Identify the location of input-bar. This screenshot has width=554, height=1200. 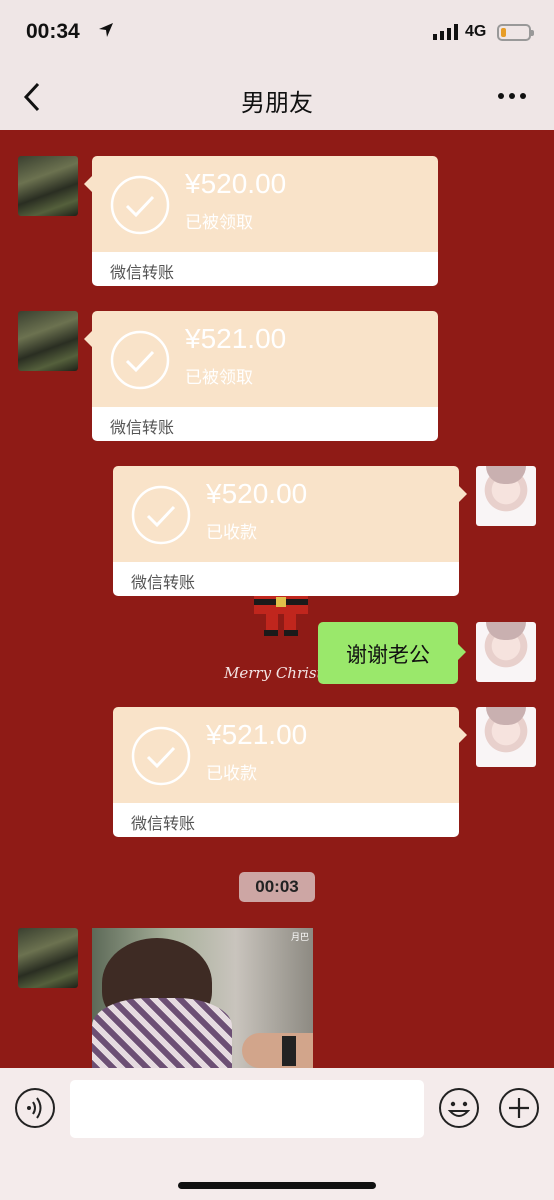
(277, 1134).